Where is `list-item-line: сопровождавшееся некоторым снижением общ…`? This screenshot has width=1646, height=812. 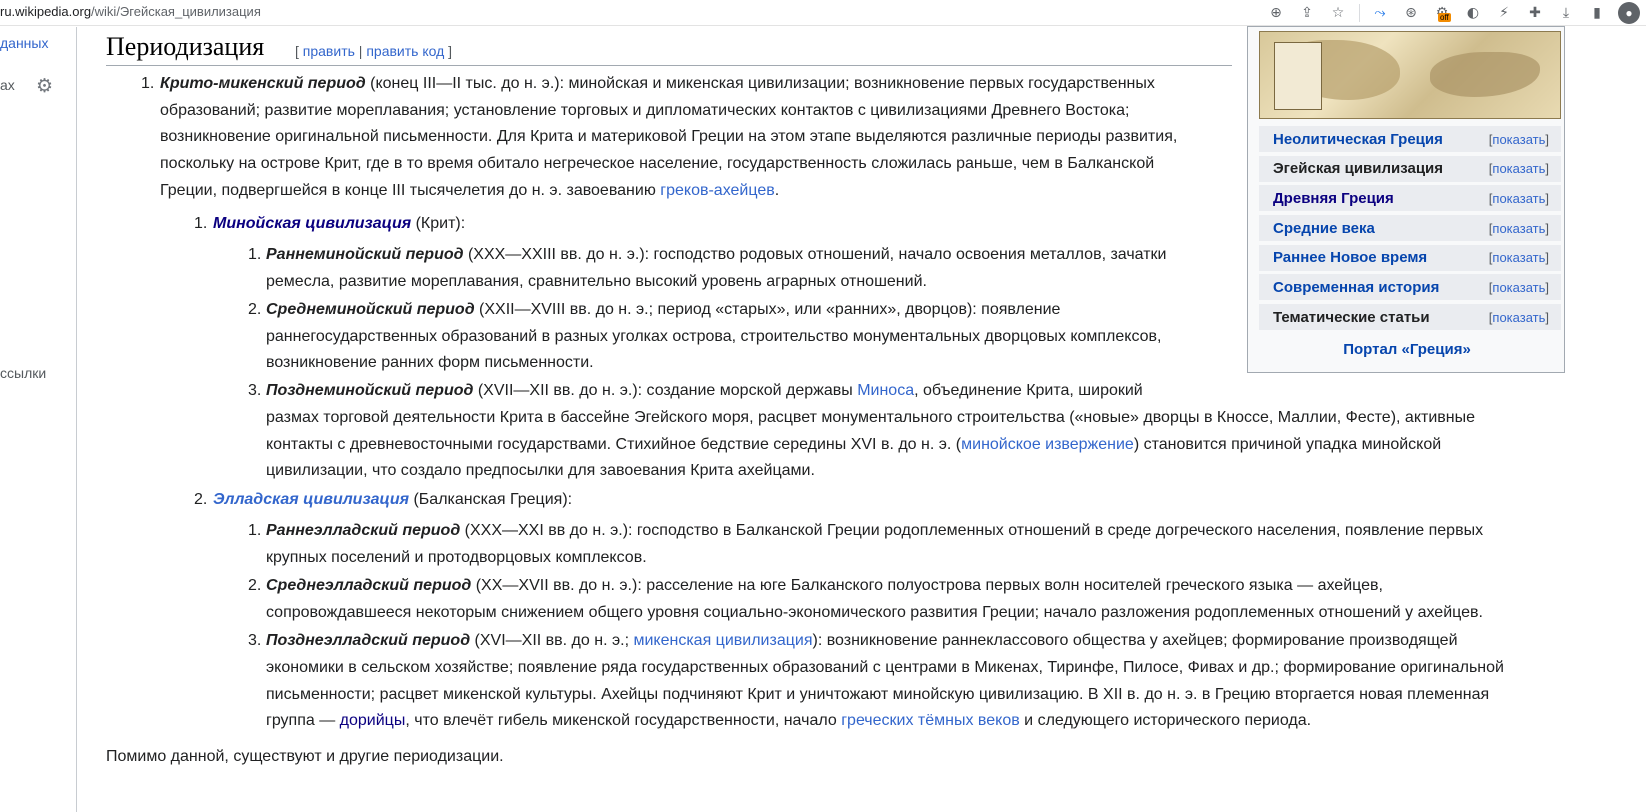 list-item-line: сопровождавшееся некоторым снижением общ… is located at coordinates (874, 612).